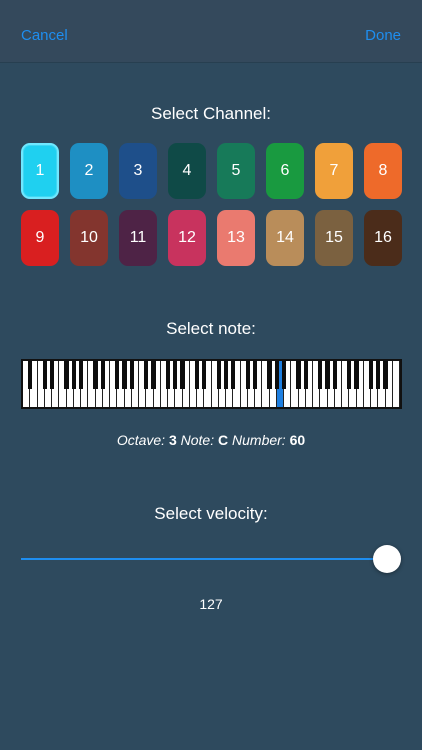 The image size is (422, 750). What do you see at coordinates (172, 440) in the screenshot?
I see `octave-value: 3` at bounding box center [172, 440].